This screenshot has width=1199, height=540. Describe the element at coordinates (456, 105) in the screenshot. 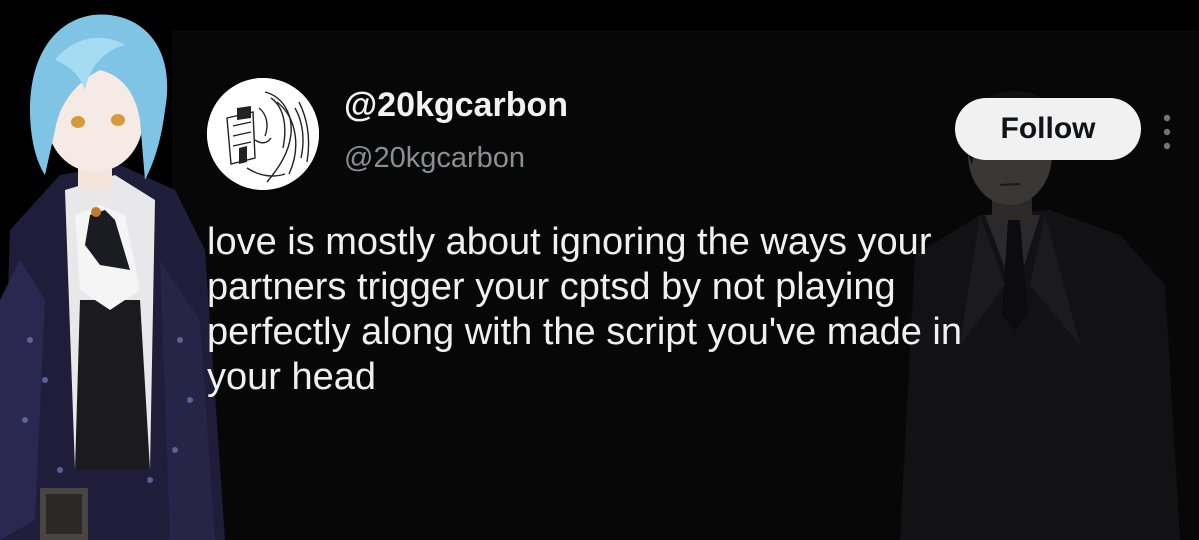

I see `display-name: @20kgcarbon` at that location.